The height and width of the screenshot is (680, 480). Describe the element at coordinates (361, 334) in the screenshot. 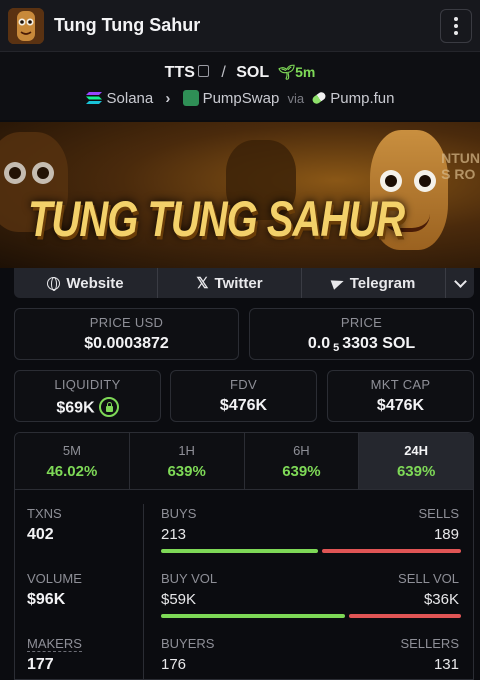

I see `price-native-box: PRICE 0.0 5 3303 SOL` at that location.